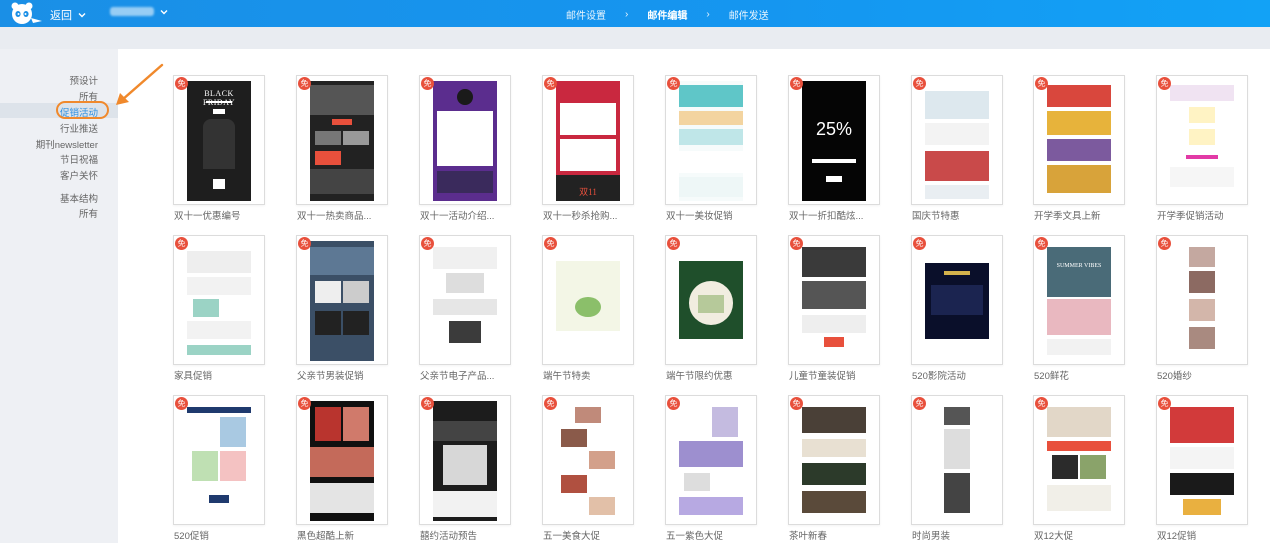 This screenshot has width=1270, height=543. I want to click on template-thumbnail: 双11, so click(588, 141).